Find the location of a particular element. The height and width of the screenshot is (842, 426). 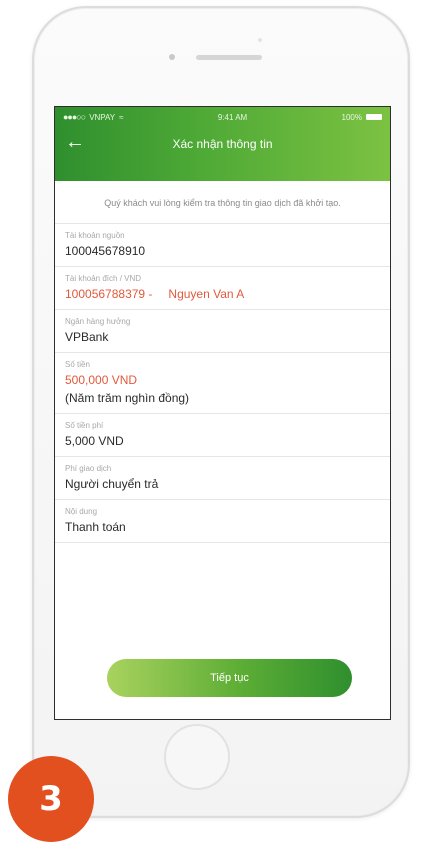

battery-icon is located at coordinates (374, 117).